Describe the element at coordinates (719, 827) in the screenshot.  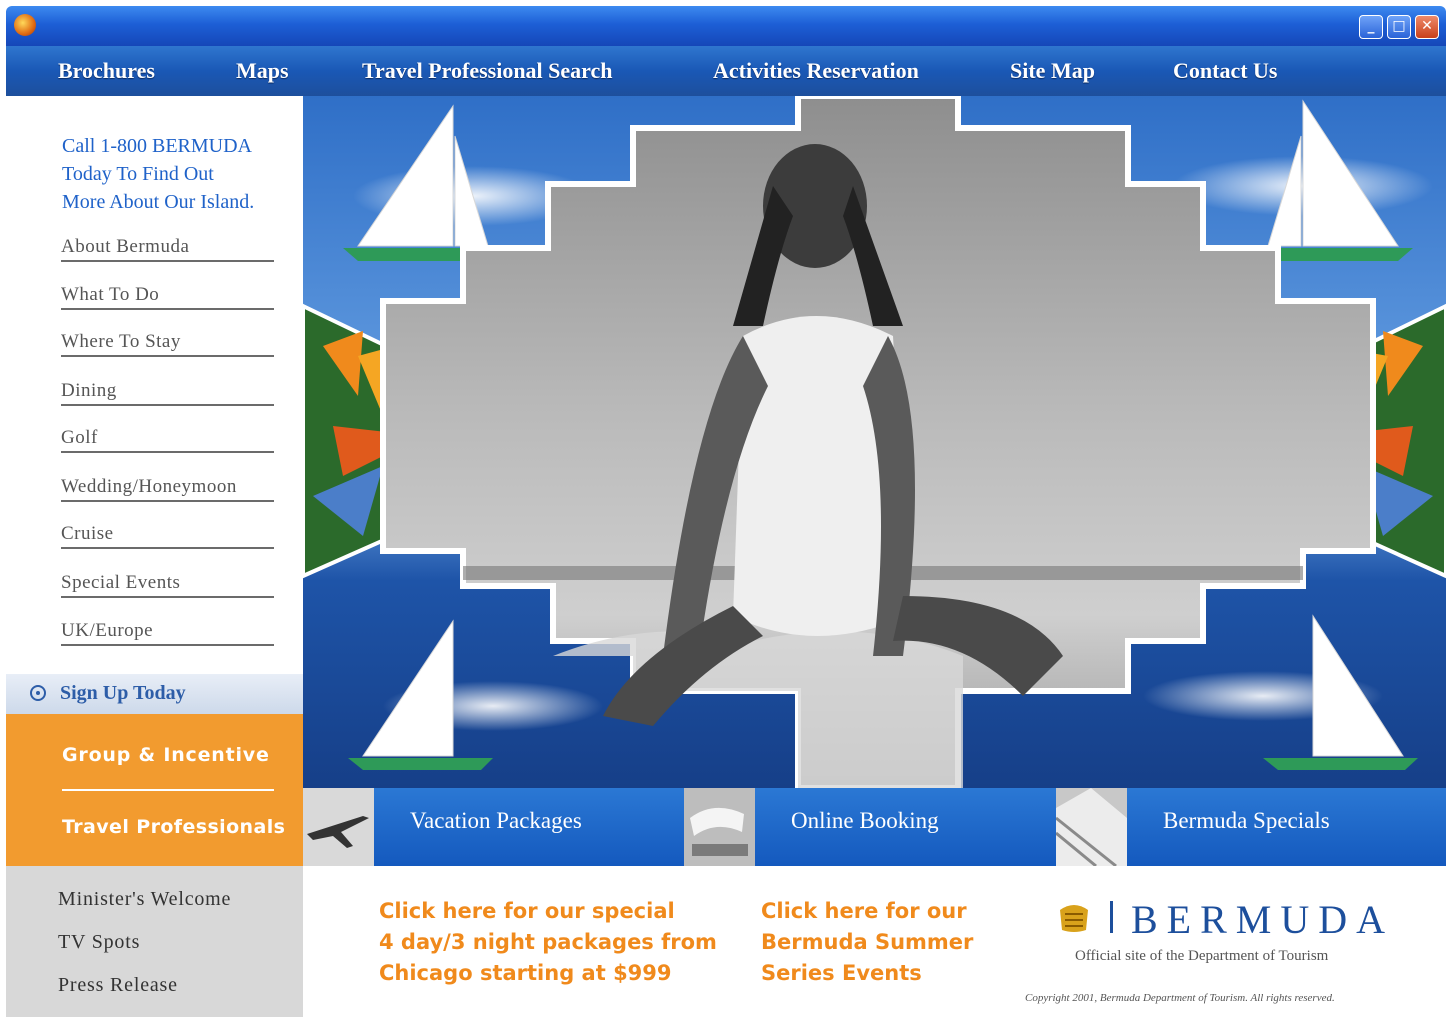
I see `keyboard-hand-icon` at that location.